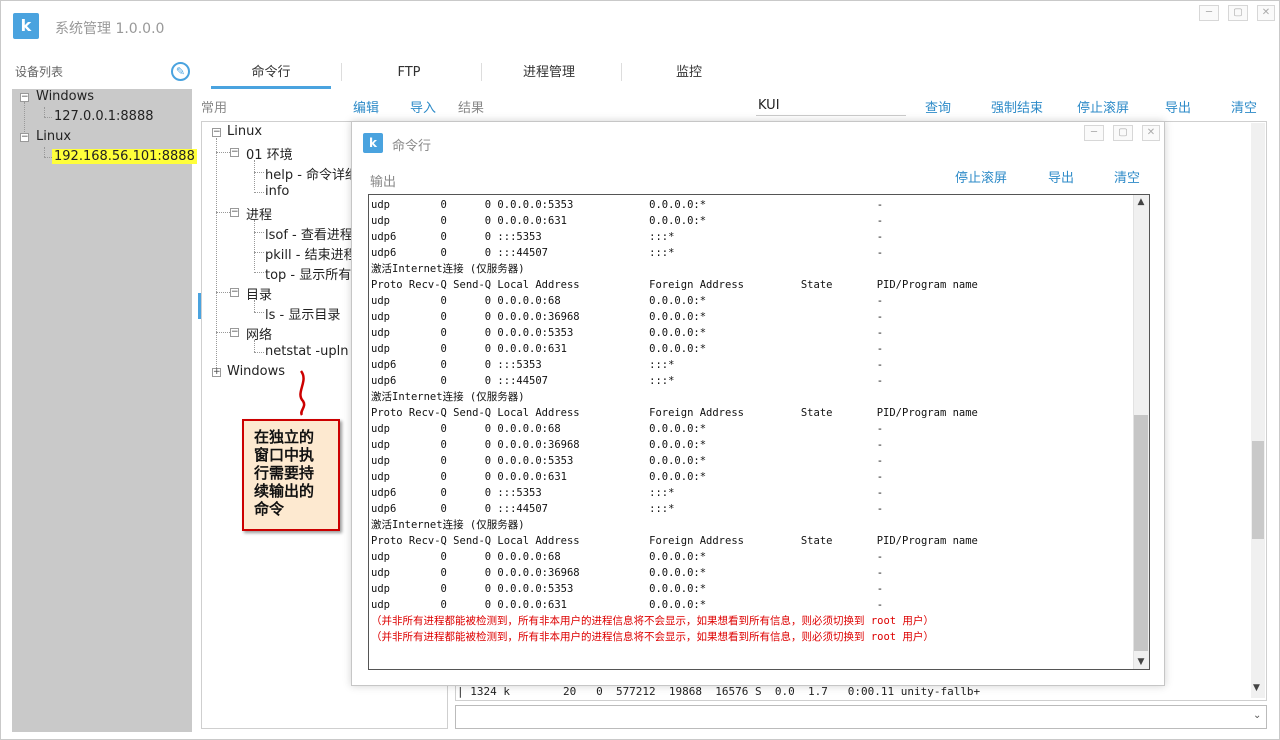 The width and height of the screenshot is (1280, 740). I want to click on annotation-pointer, so click(302, 393).